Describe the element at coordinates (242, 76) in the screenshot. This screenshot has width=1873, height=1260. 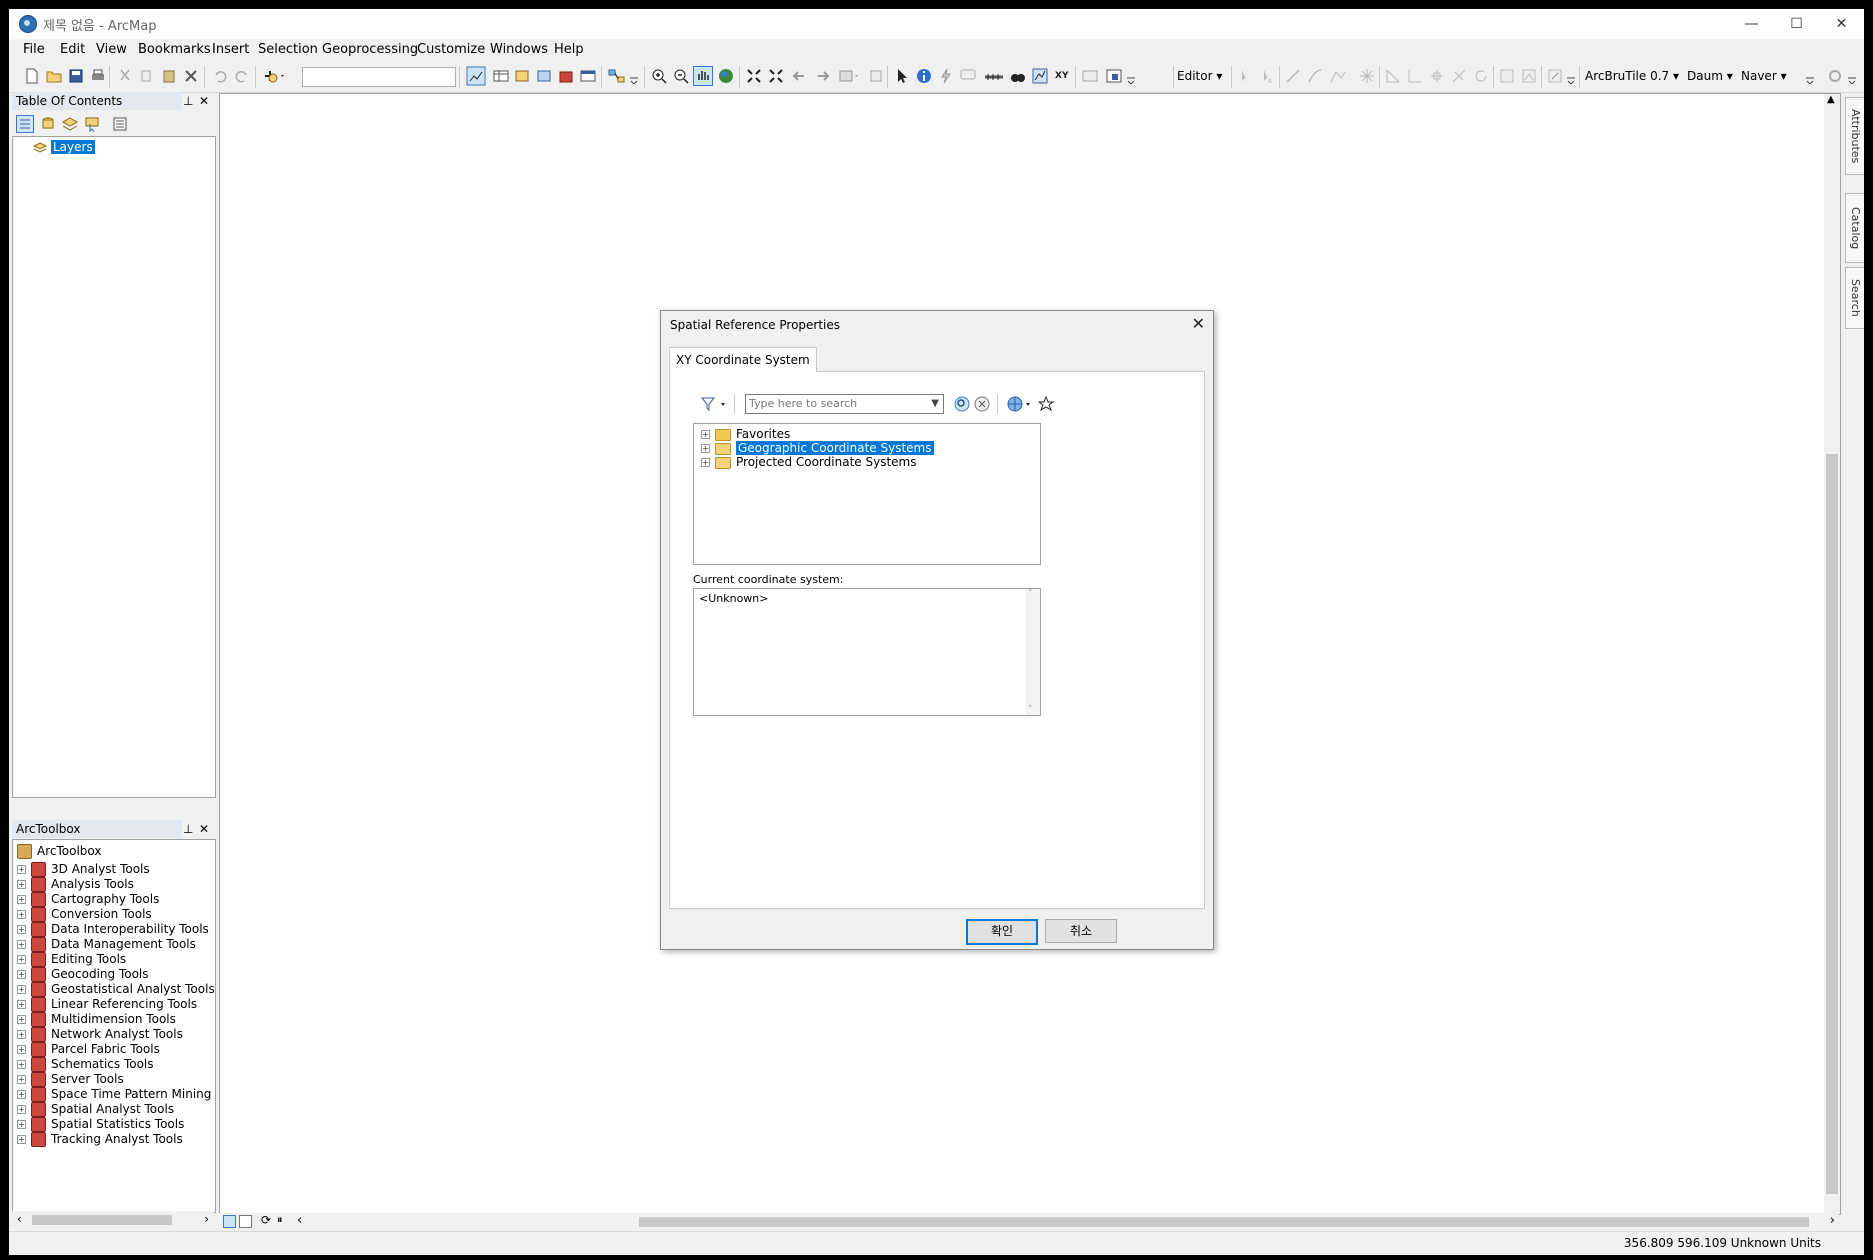
I see `redo-icon` at that location.